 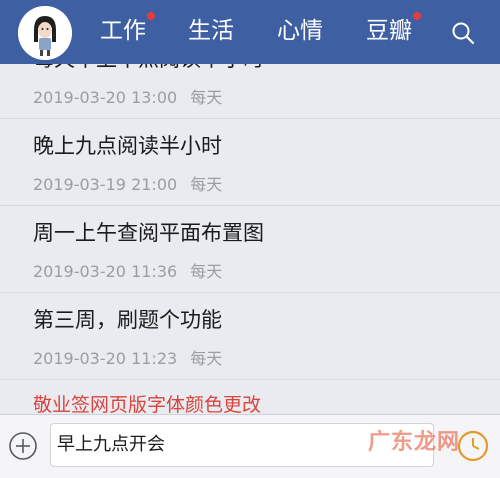 What do you see at coordinates (127, 320) in the screenshot?
I see `list-item-title: 第三周，刷题个功能` at bounding box center [127, 320].